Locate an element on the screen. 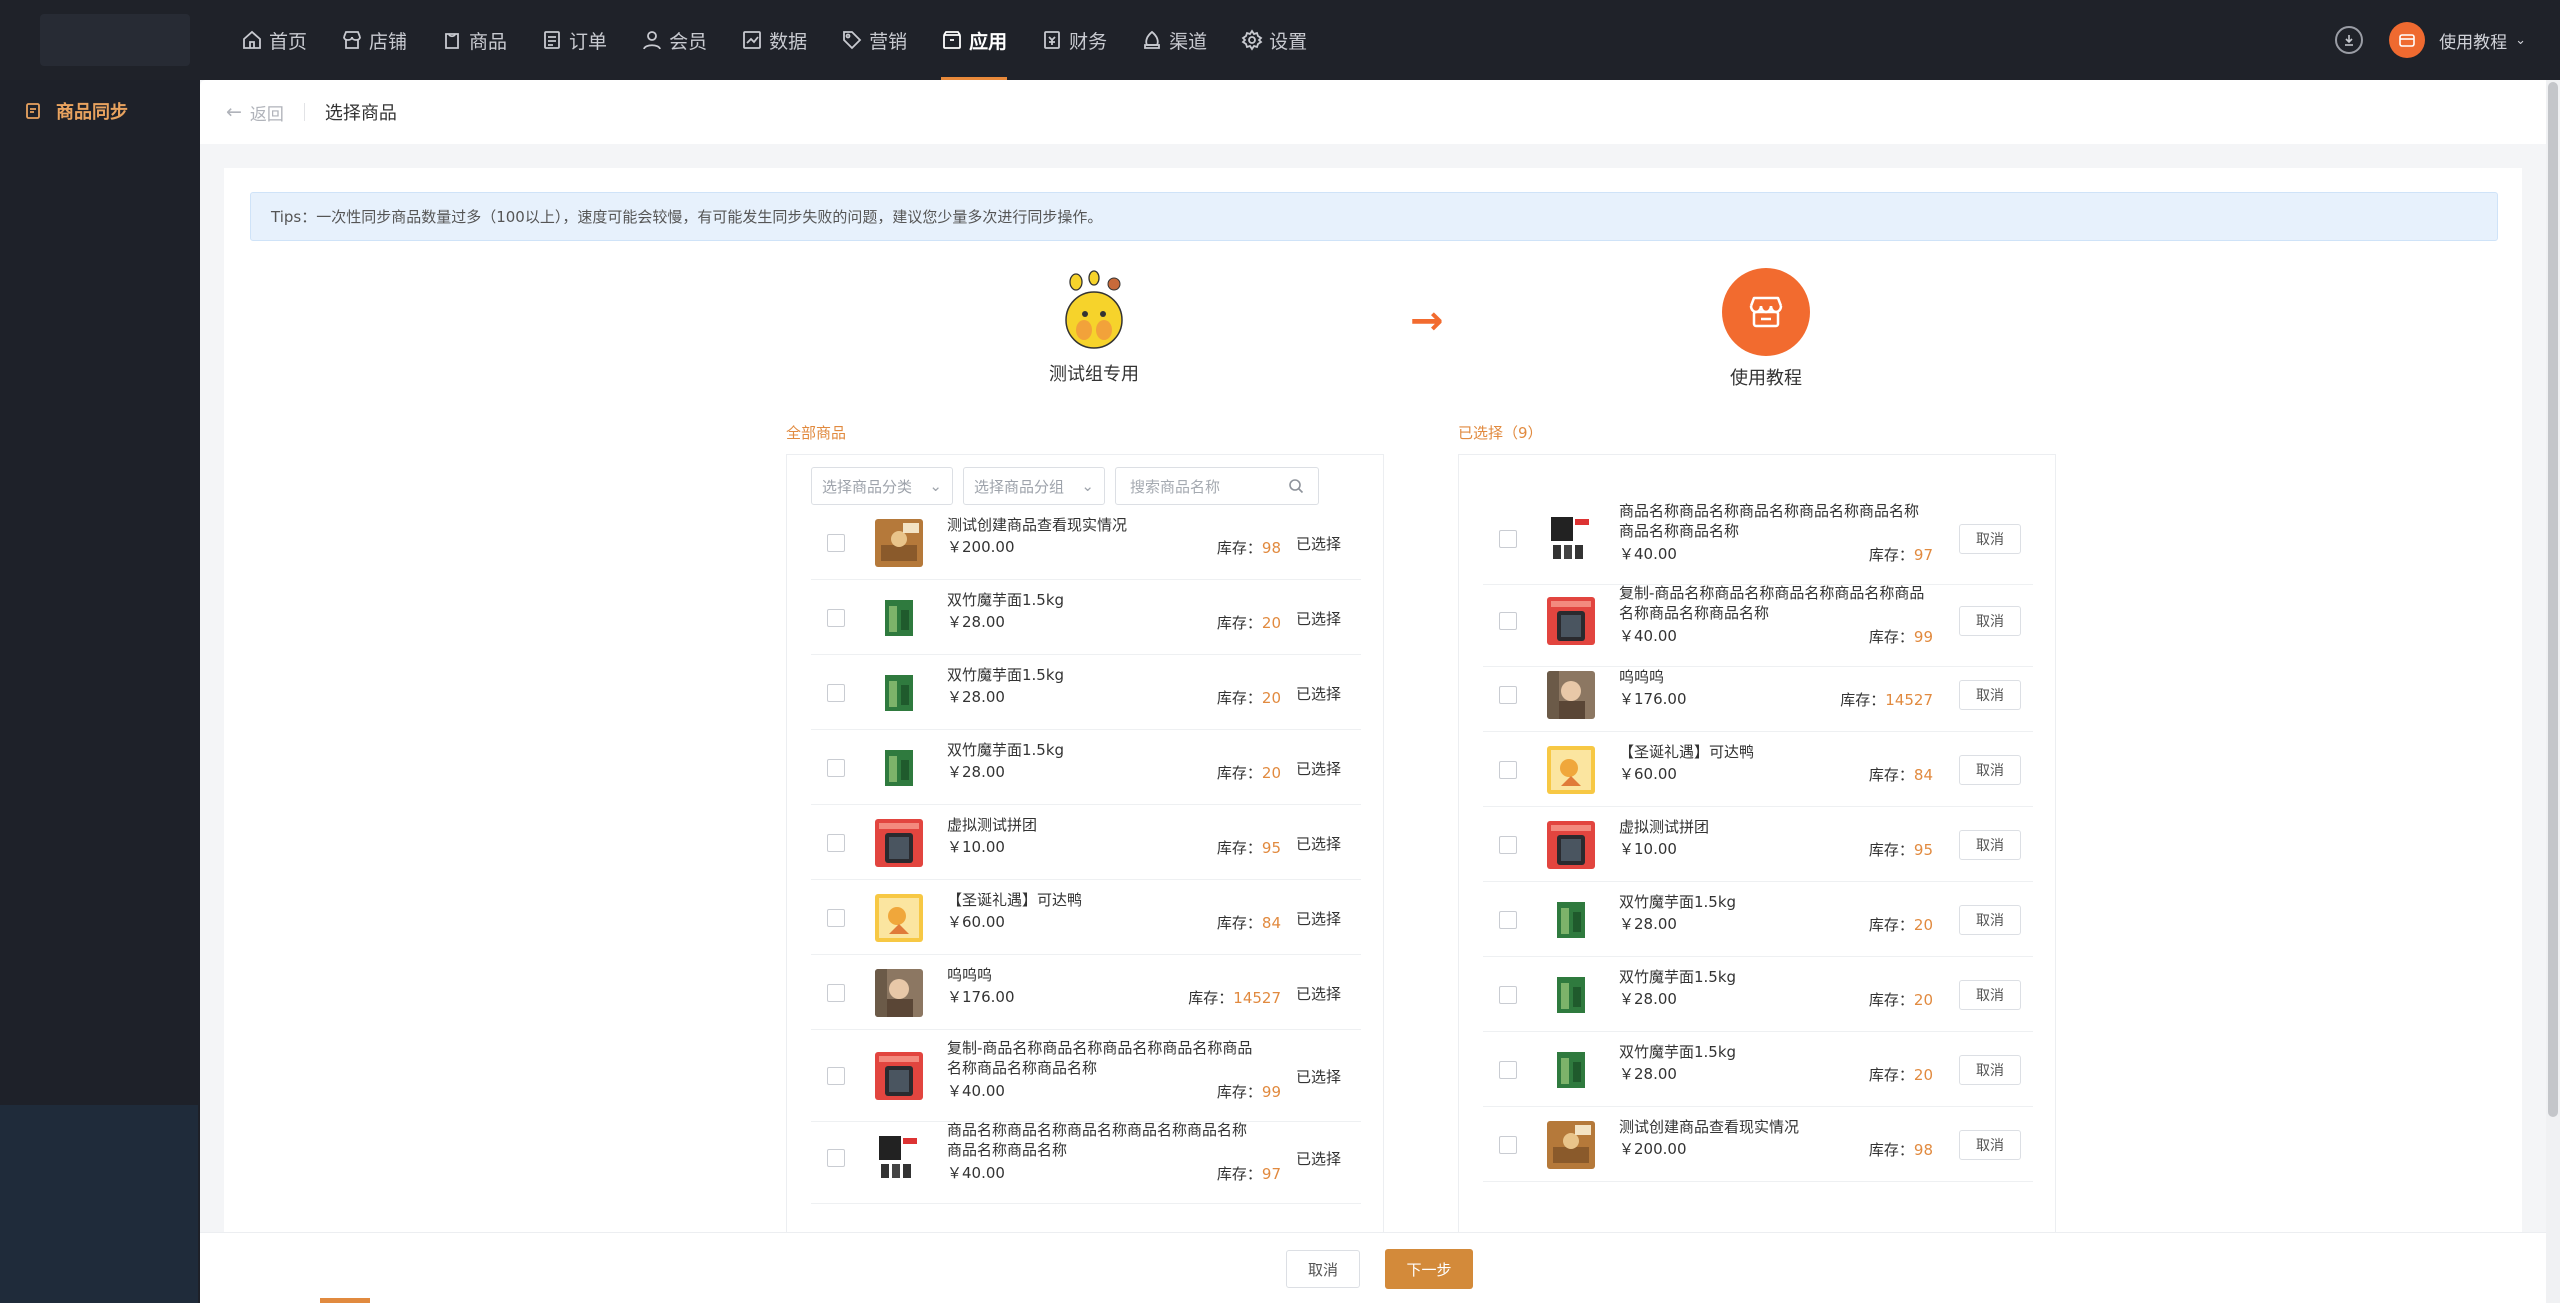  next-step-button: 下一步 is located at coordinates (1429, 1269).